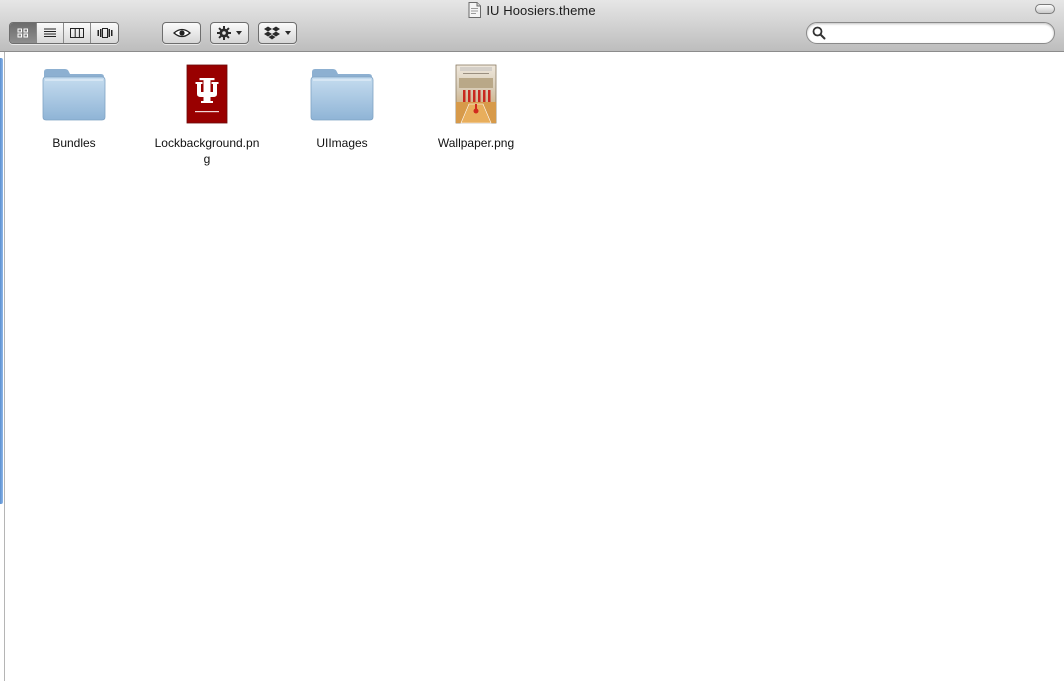 Image resolution: width=1064 pixels, height=681 pixels. What do you see at coordinates (207, 94) in the screenshot?
I see `iu-logo-icon` at bounding box center [207, 94].